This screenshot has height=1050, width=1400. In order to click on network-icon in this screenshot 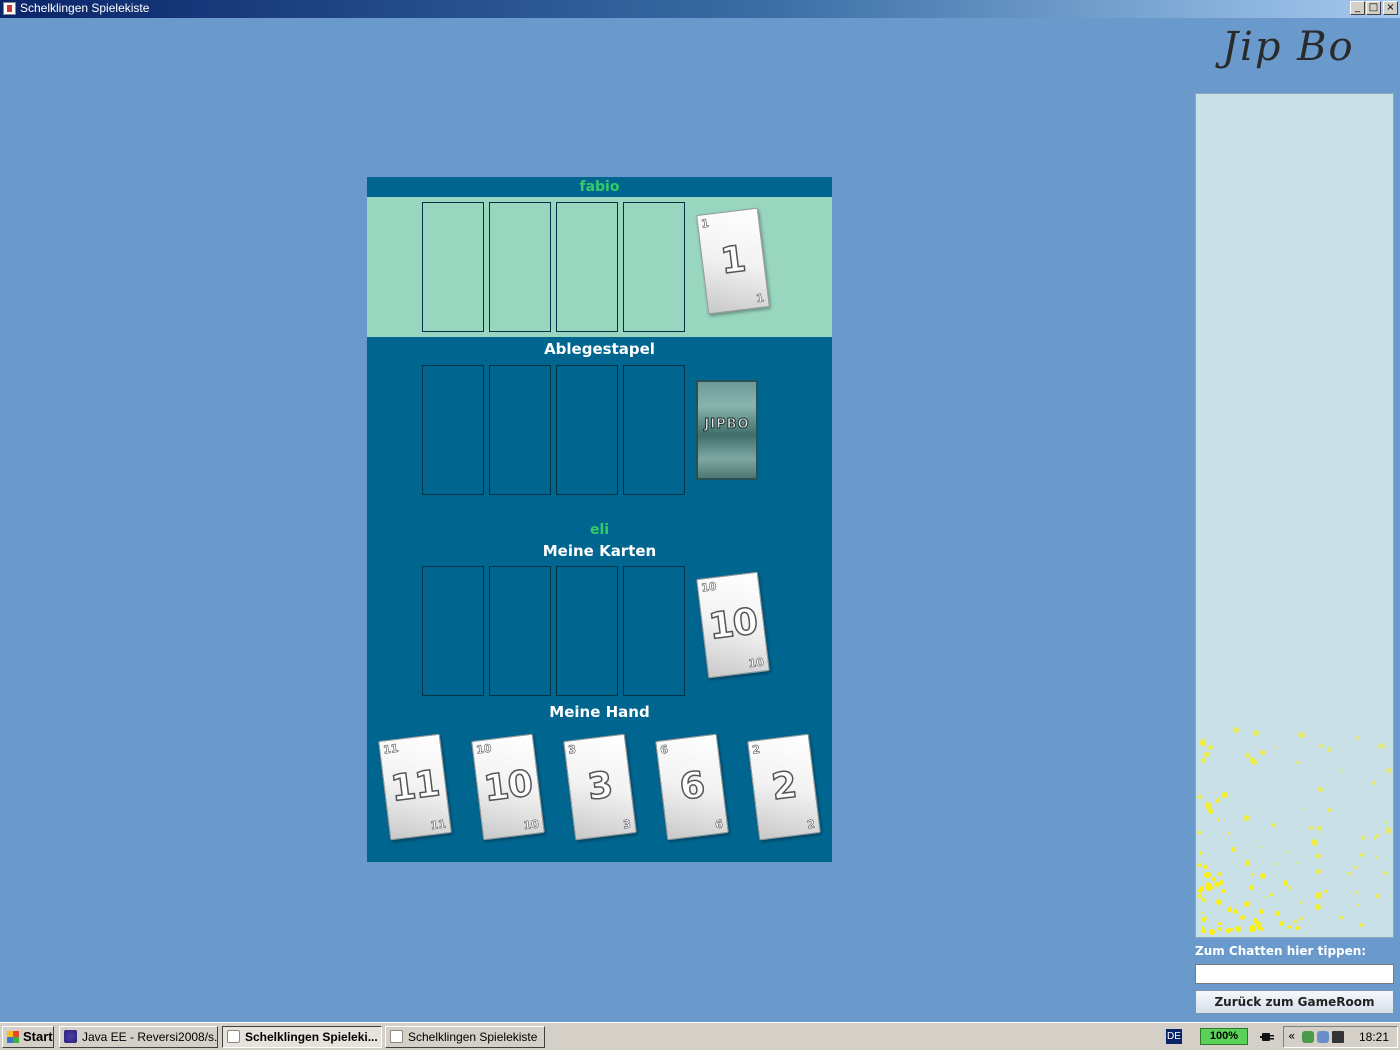, I will do `click(1308, 1037)`.